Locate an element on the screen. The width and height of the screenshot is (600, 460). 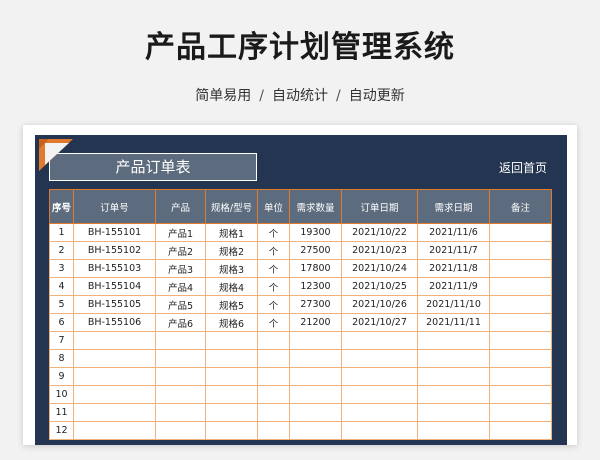
table-cell: 2021/11/8 is located at coordinates (453, 268).